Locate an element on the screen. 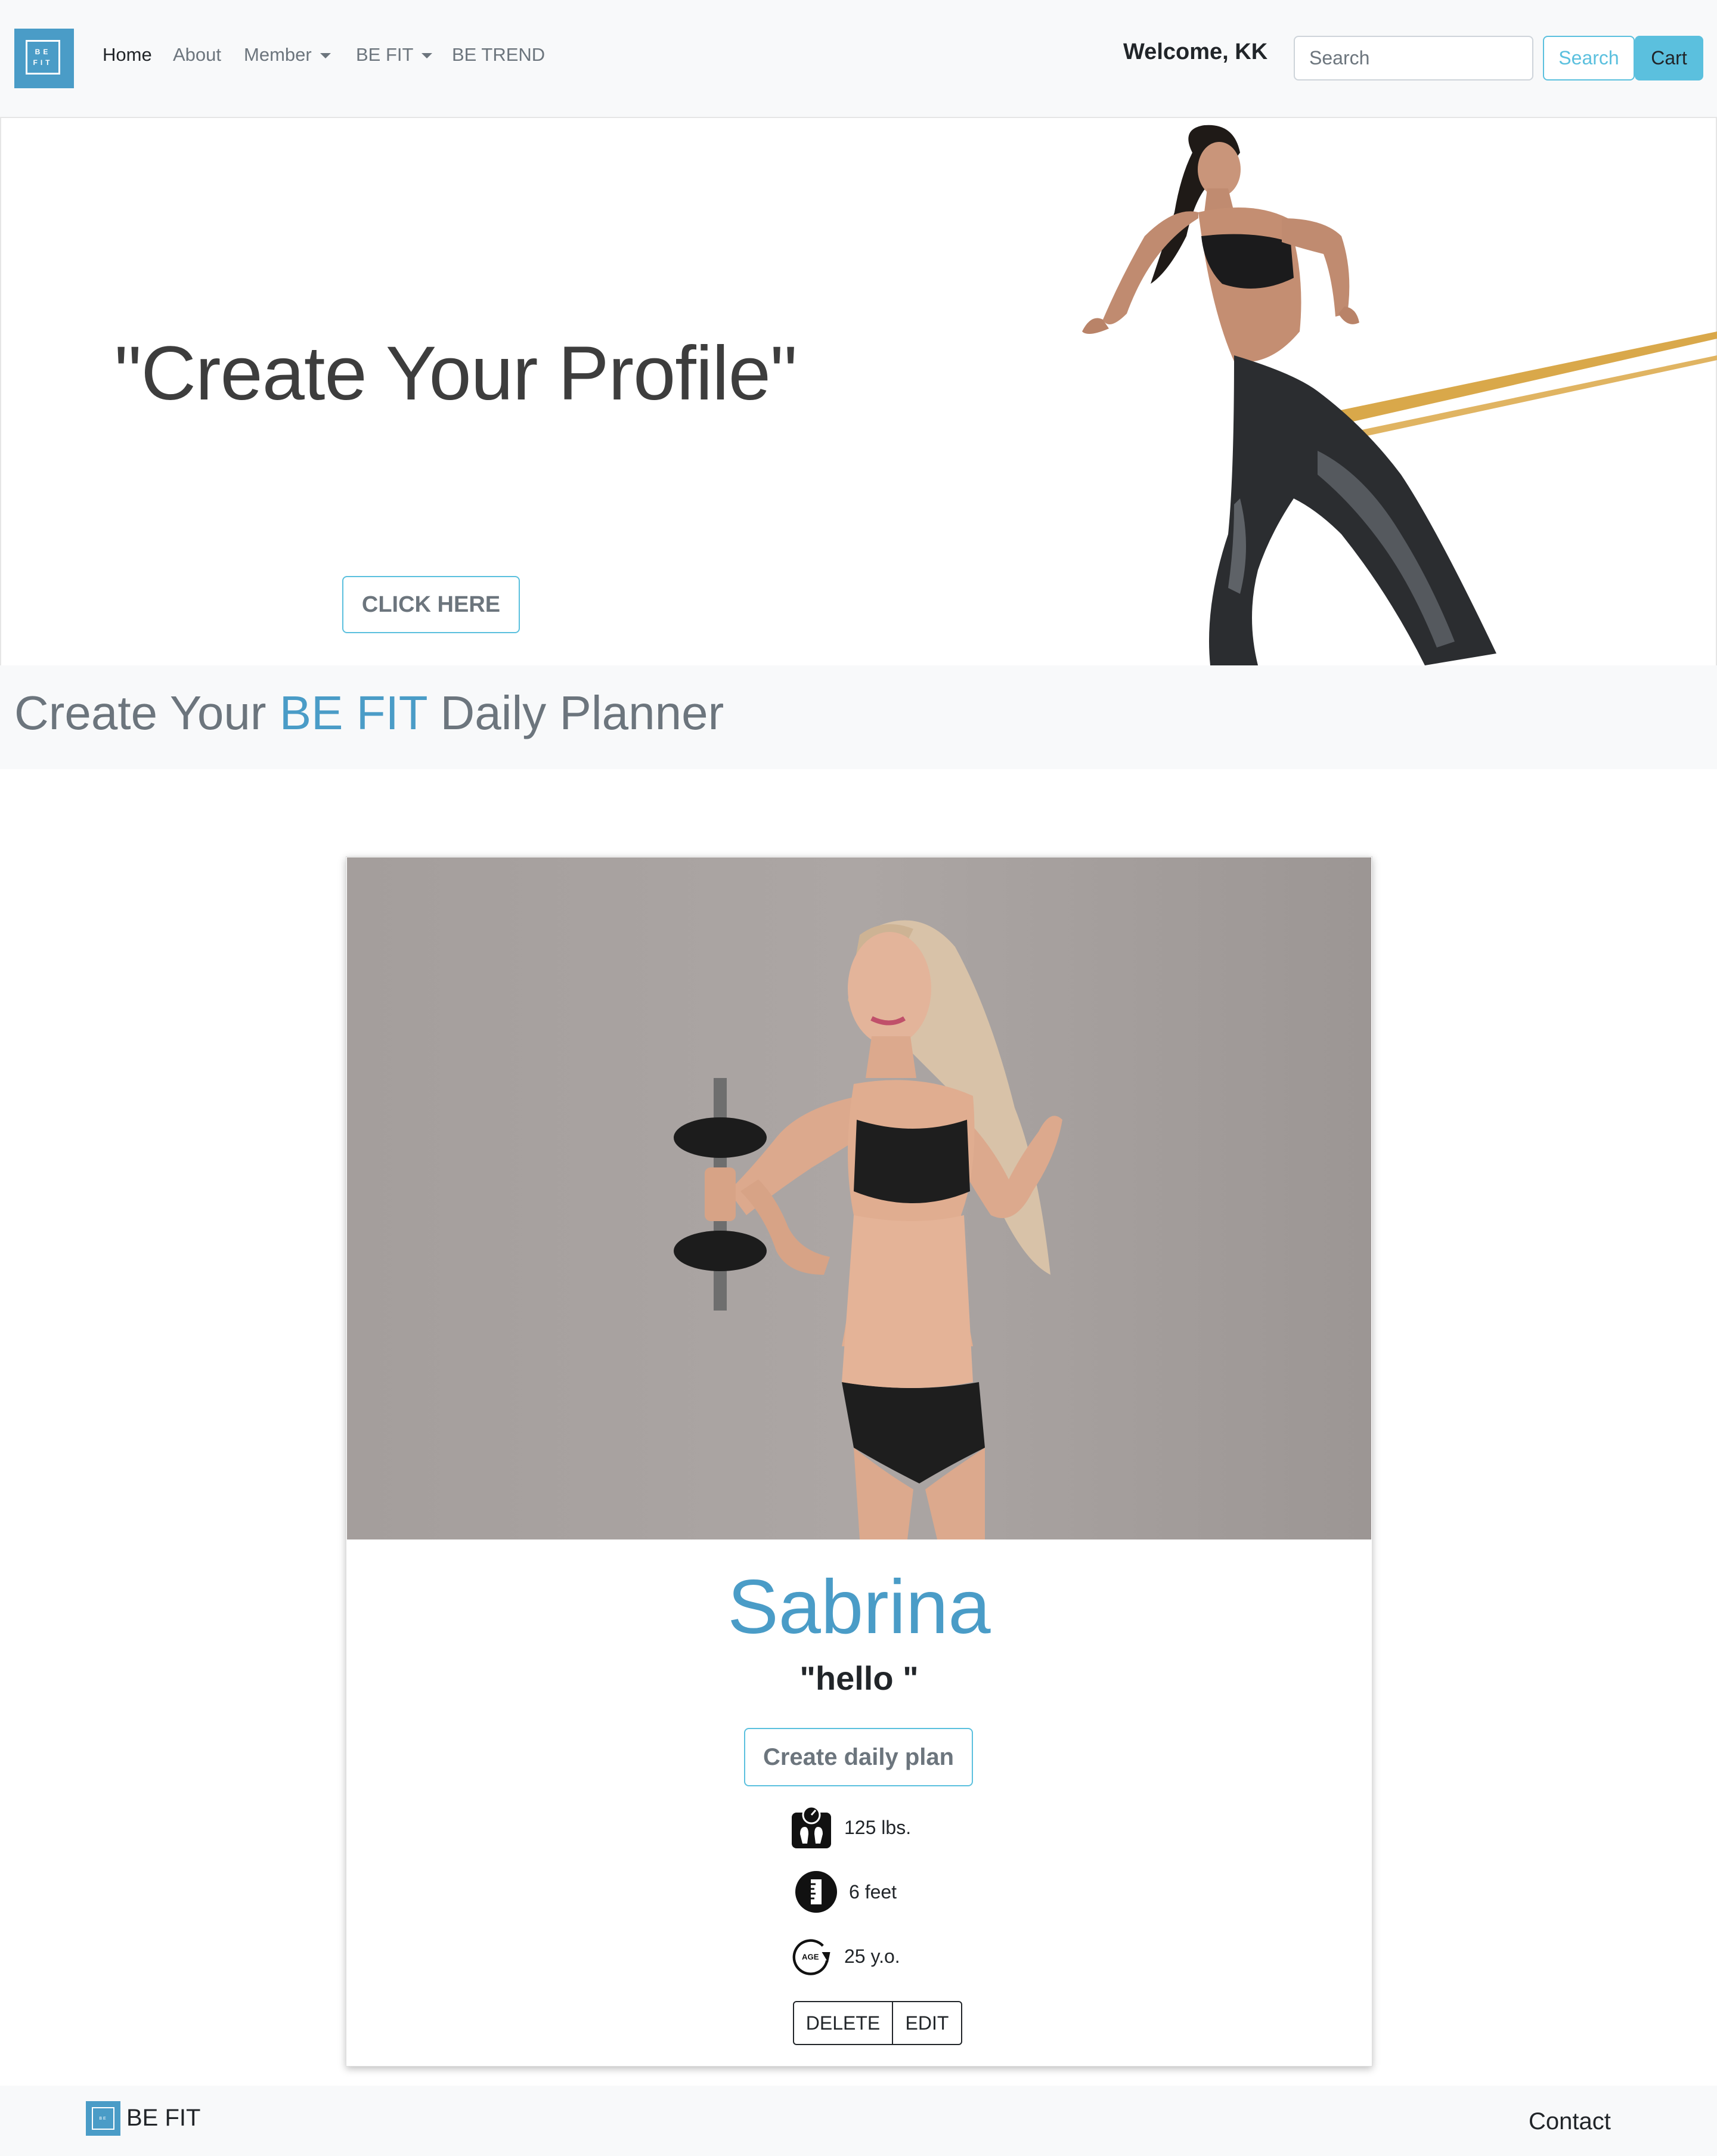 This screenshot has height=2156, width=1717. height-stat: 6 feet is located at coordinates (846, 1892).